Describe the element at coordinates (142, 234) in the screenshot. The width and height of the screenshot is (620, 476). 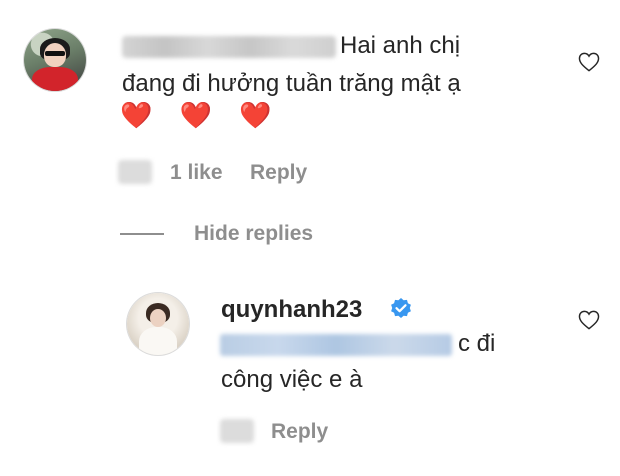
I see `replies-divider-line` at that location.